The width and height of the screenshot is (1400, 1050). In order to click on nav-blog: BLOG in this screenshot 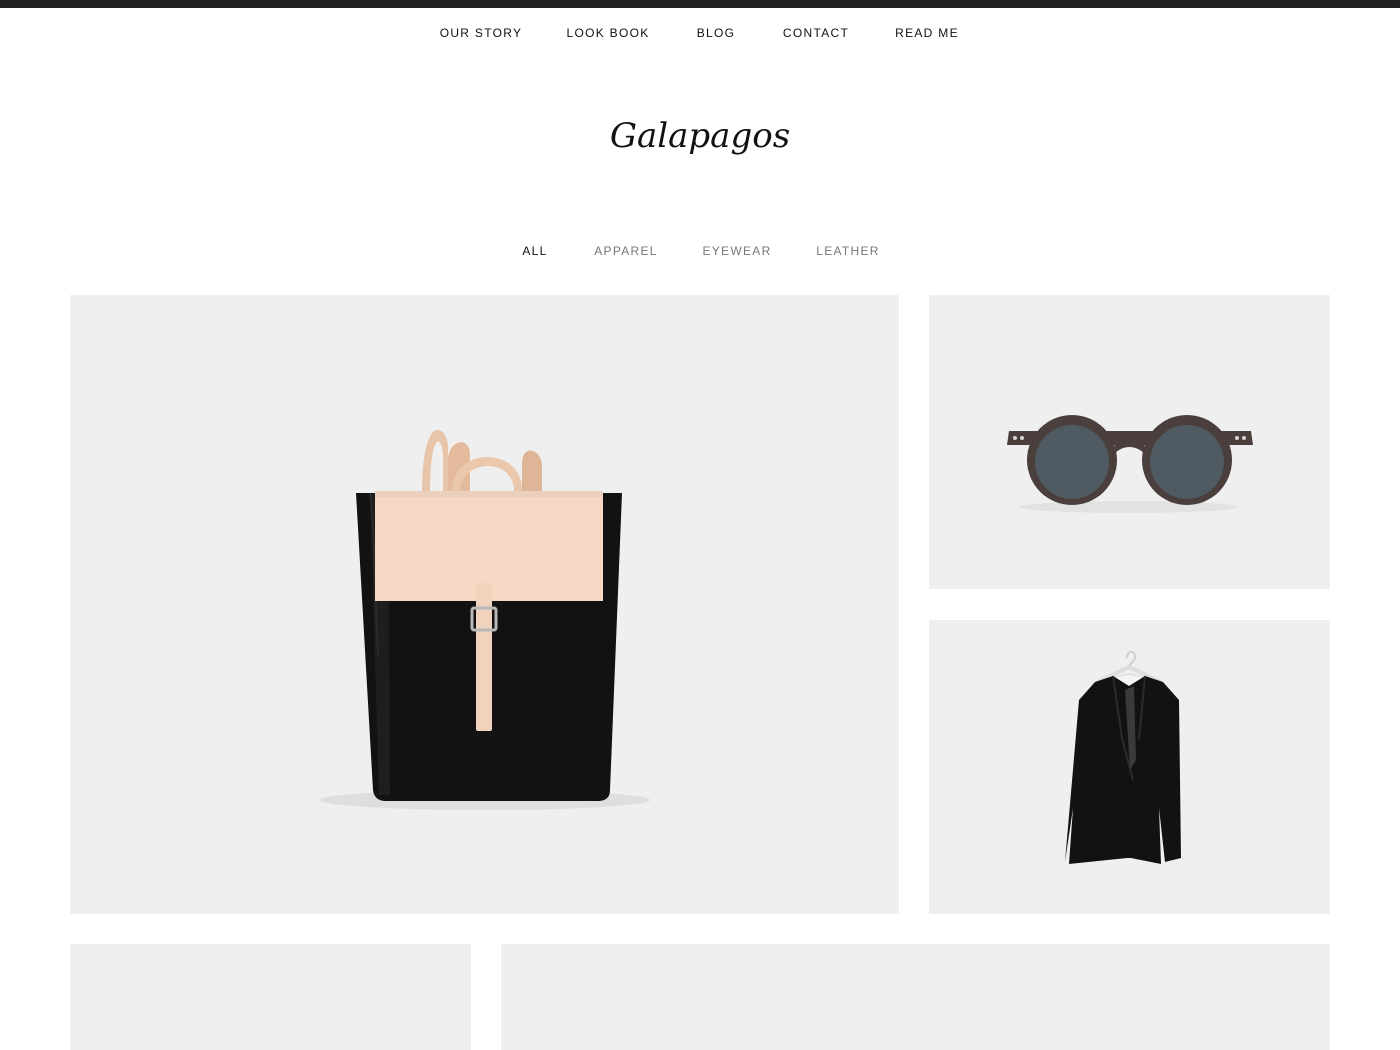, I will do `click(716, 33)`.